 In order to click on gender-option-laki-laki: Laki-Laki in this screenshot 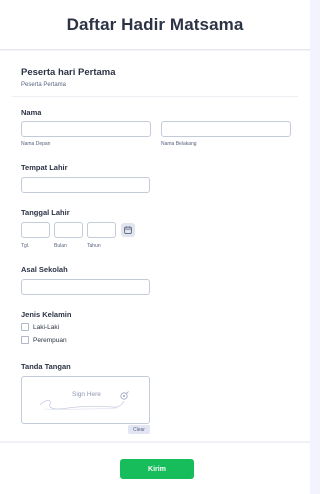, I will do `click(40, 327)`.